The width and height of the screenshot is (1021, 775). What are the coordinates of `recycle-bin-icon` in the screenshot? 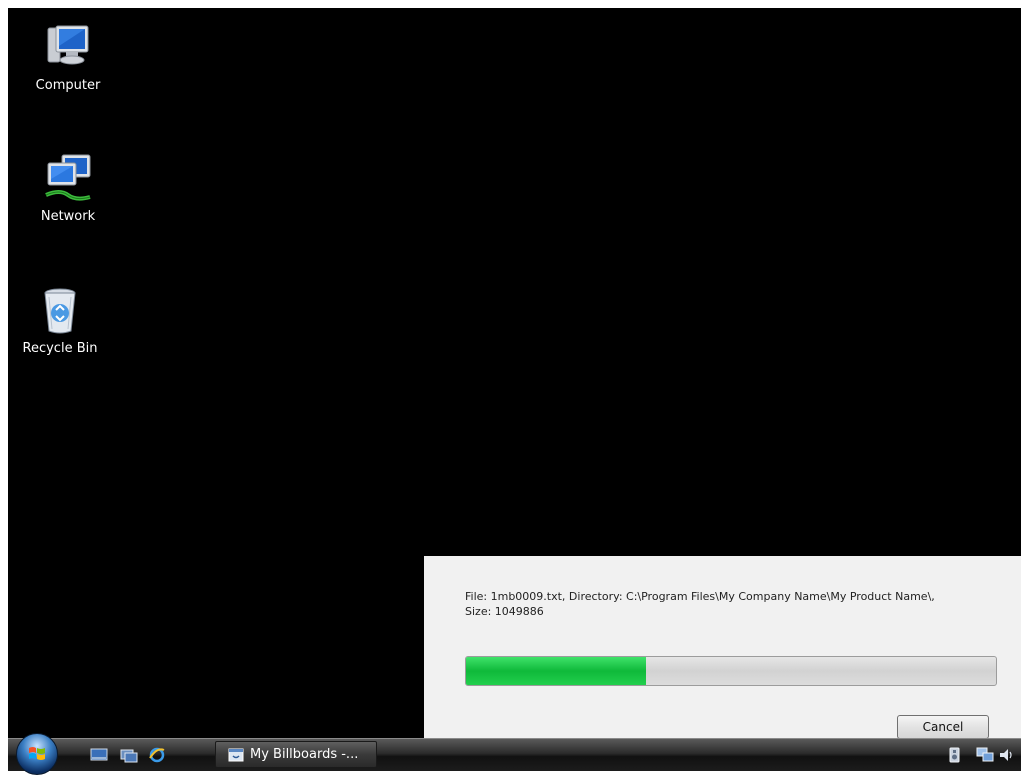 It's located at (60, 311).